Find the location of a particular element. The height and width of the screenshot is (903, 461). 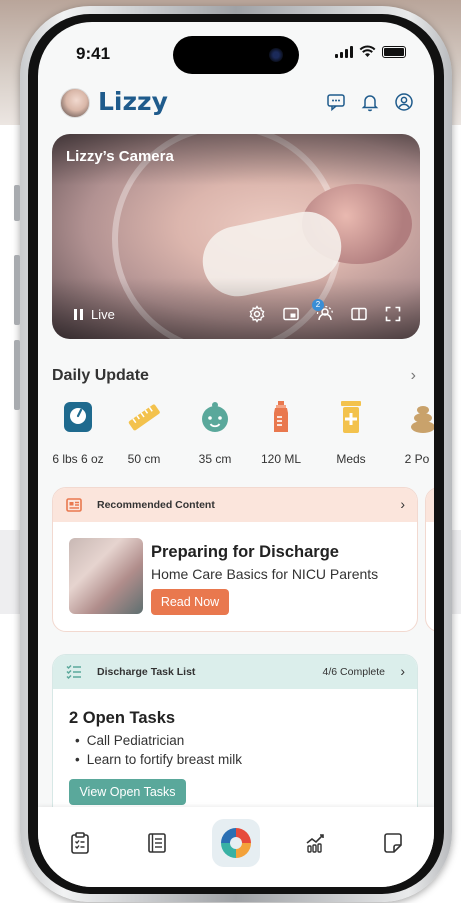

camera-controls: Live 2 is located at coordinates (236, 312).